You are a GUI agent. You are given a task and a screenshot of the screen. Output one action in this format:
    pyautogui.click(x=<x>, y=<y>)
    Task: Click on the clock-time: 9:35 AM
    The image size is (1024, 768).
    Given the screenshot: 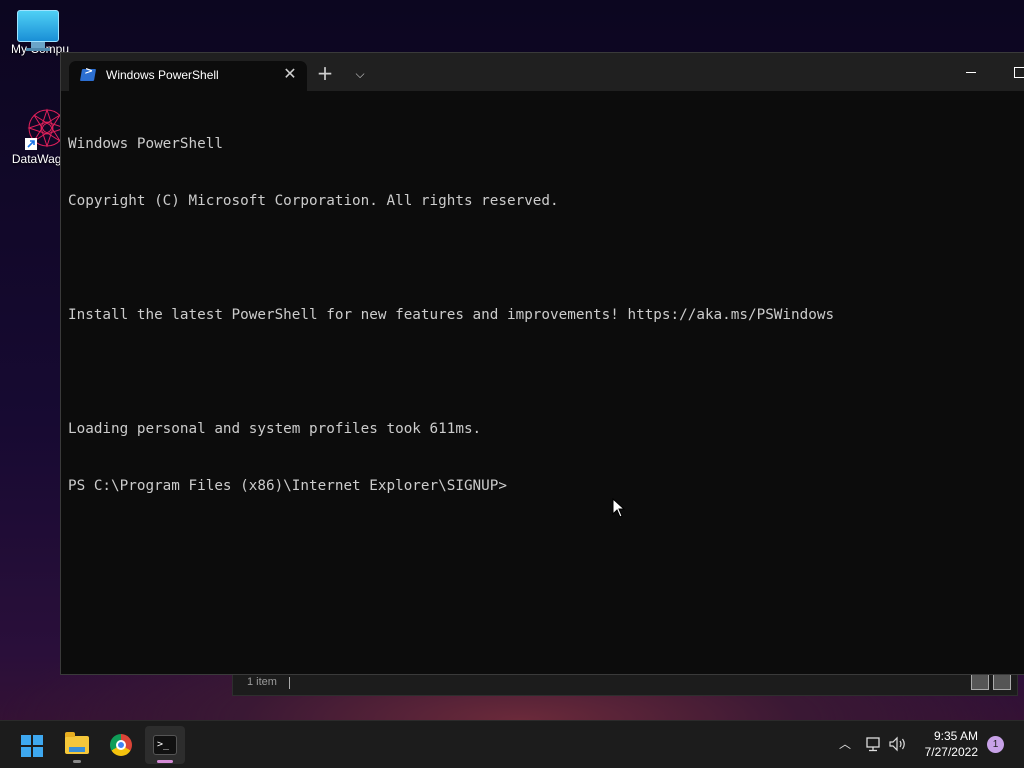 What is the action you would take?
    pyautogui.click(x=955, y=736)
    